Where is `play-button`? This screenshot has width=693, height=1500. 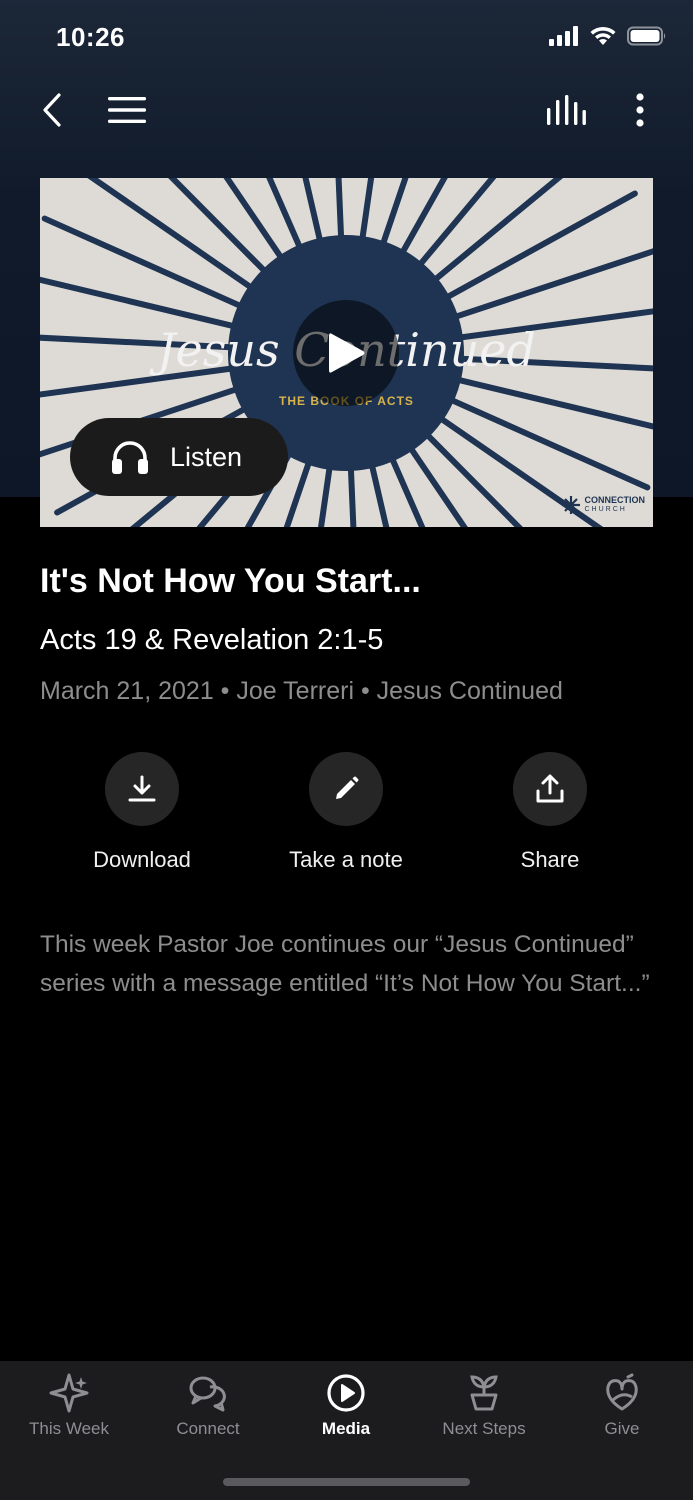
play-button is located at coordinates (346, 353).